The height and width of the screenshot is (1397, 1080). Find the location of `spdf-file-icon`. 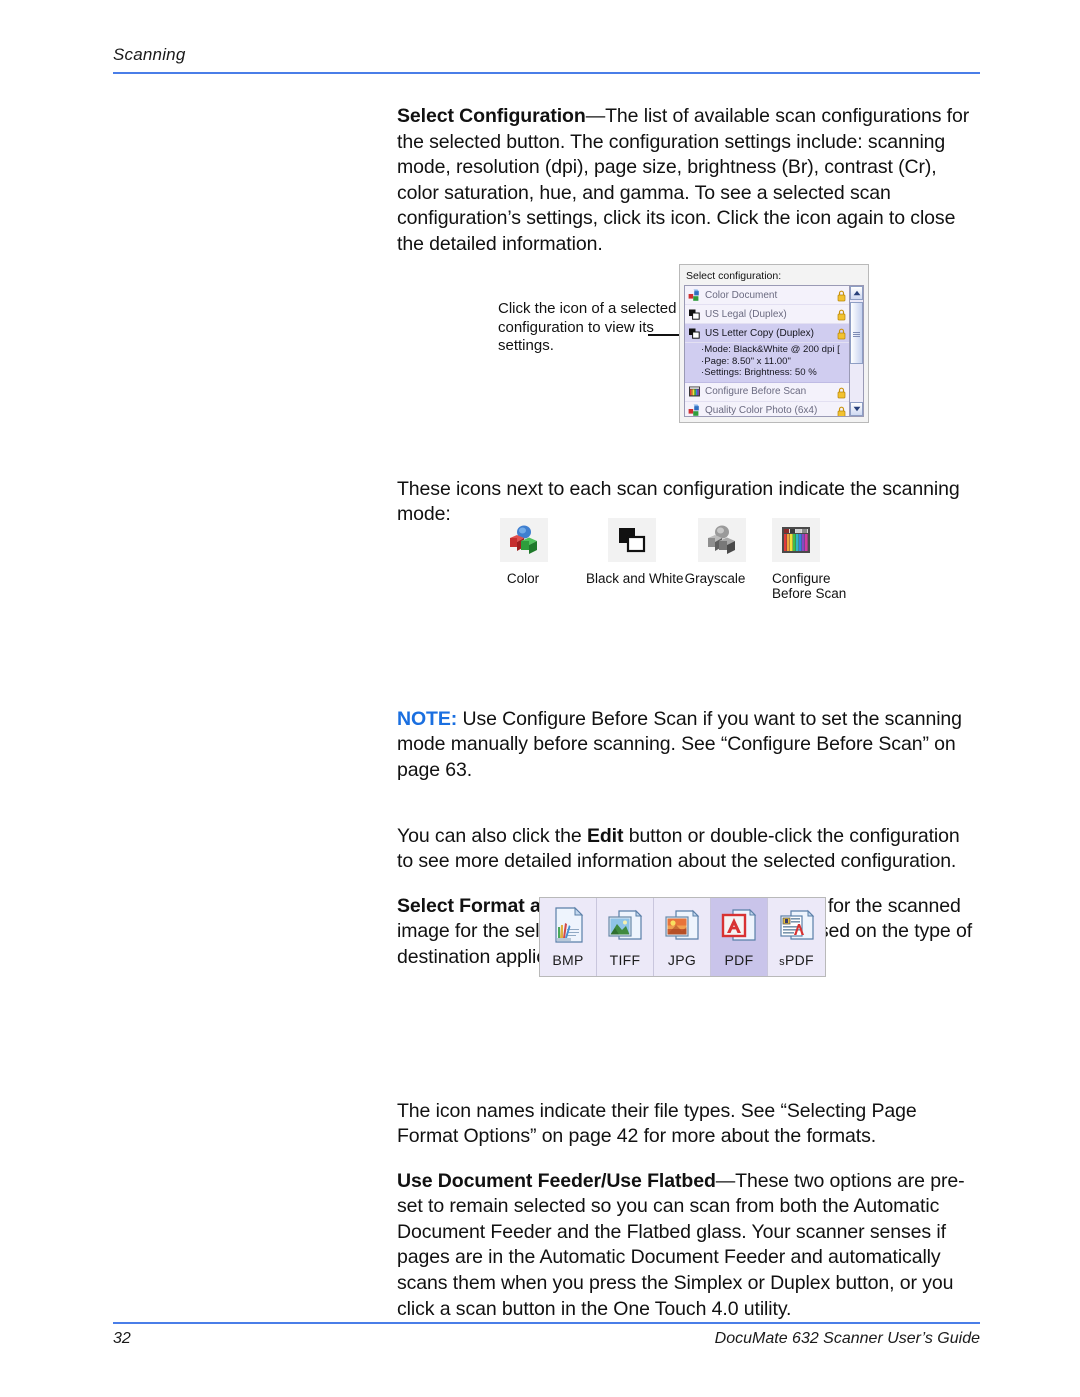

spdf-file-icon is located at coordinates (797, 925).